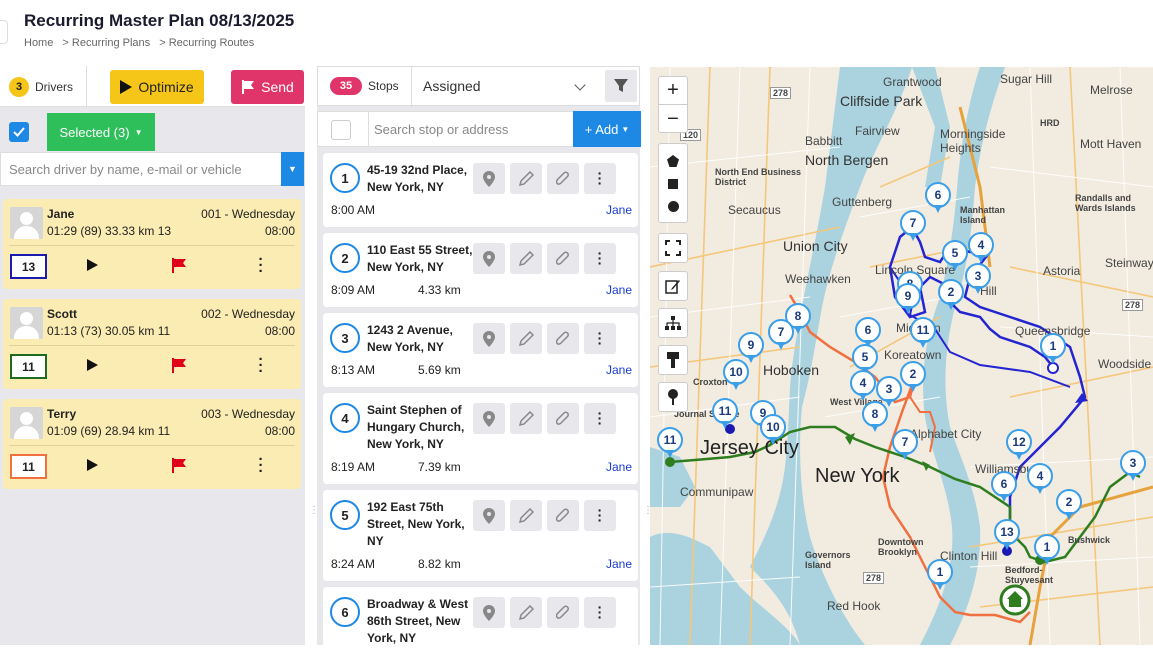 The width and height of the screenshot is (1153, 667). Describe the element at coordinates (673, 286) in the screenshot. I see `edit-button` at that location.